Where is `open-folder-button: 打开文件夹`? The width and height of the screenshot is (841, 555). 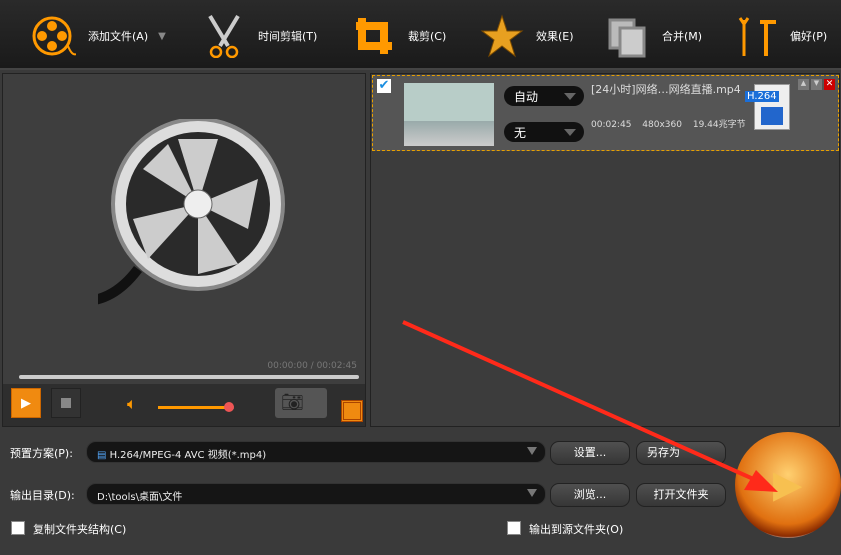
open-folder-button: 打开文件夹 is located at coordinates (681, 495).